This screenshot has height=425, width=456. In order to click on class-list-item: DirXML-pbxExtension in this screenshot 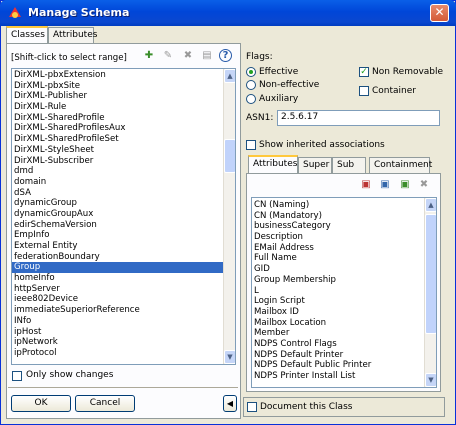, I will do `click(117, 75)`.